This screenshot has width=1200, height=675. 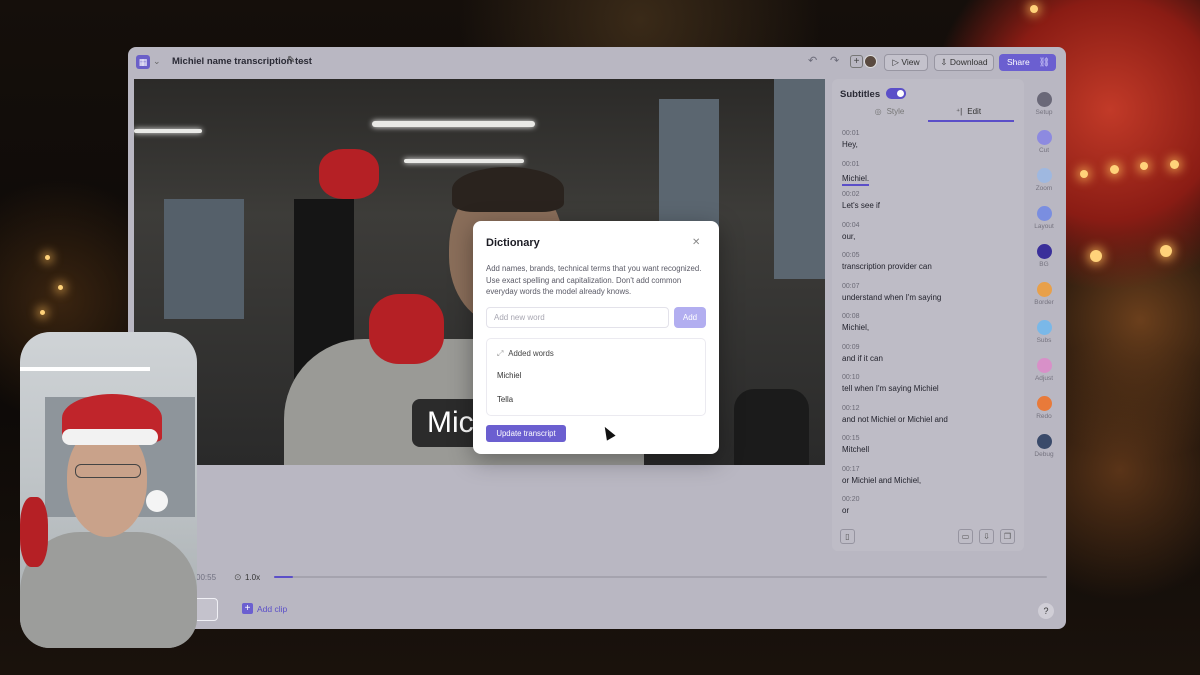 What do you see at coordinates (1044, 175) in the screenshot?
I see `zoom-icon` at bounding box center [1044, 175].